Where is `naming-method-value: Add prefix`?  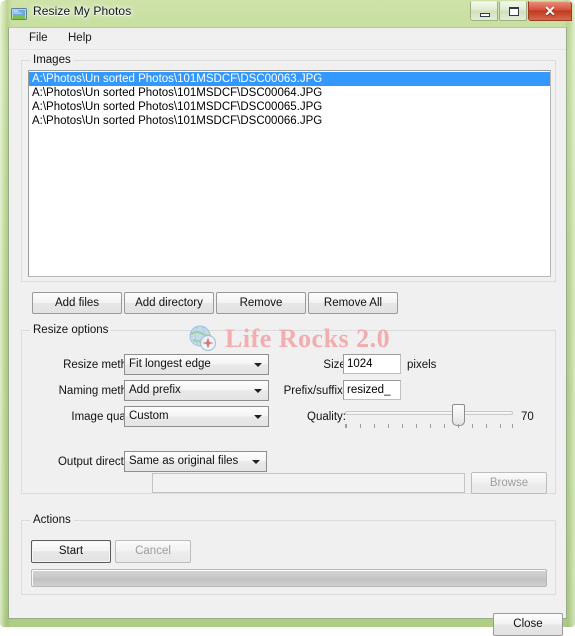
naming-method-value: Add prefix is located at coordinates (155, 390).